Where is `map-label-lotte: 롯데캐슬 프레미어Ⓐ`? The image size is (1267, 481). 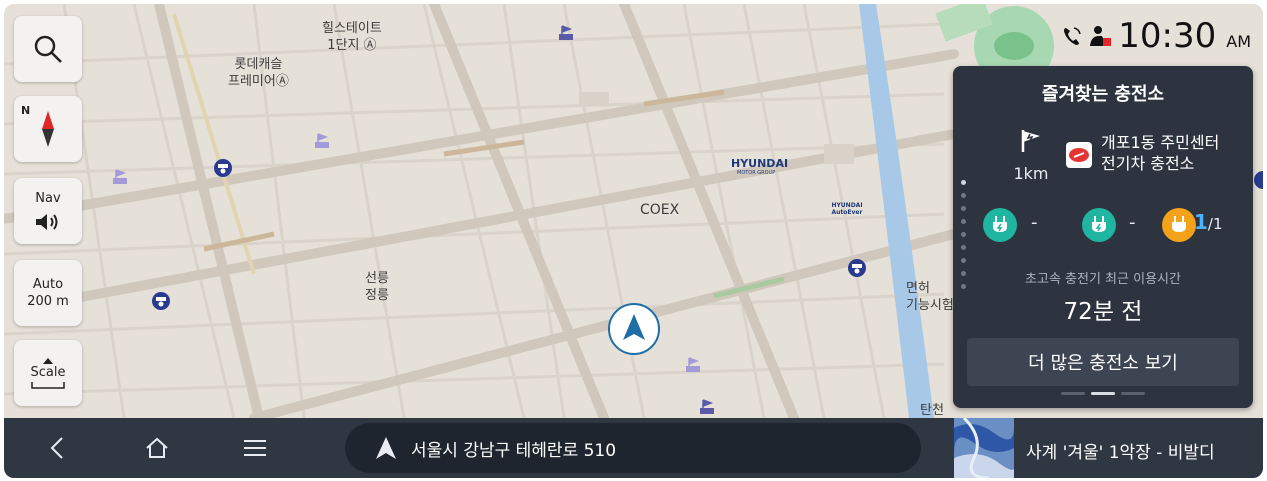
map-label-lotte: 롯데캐슬 프레미어Ⓐ is located at coordinates (258, 73).